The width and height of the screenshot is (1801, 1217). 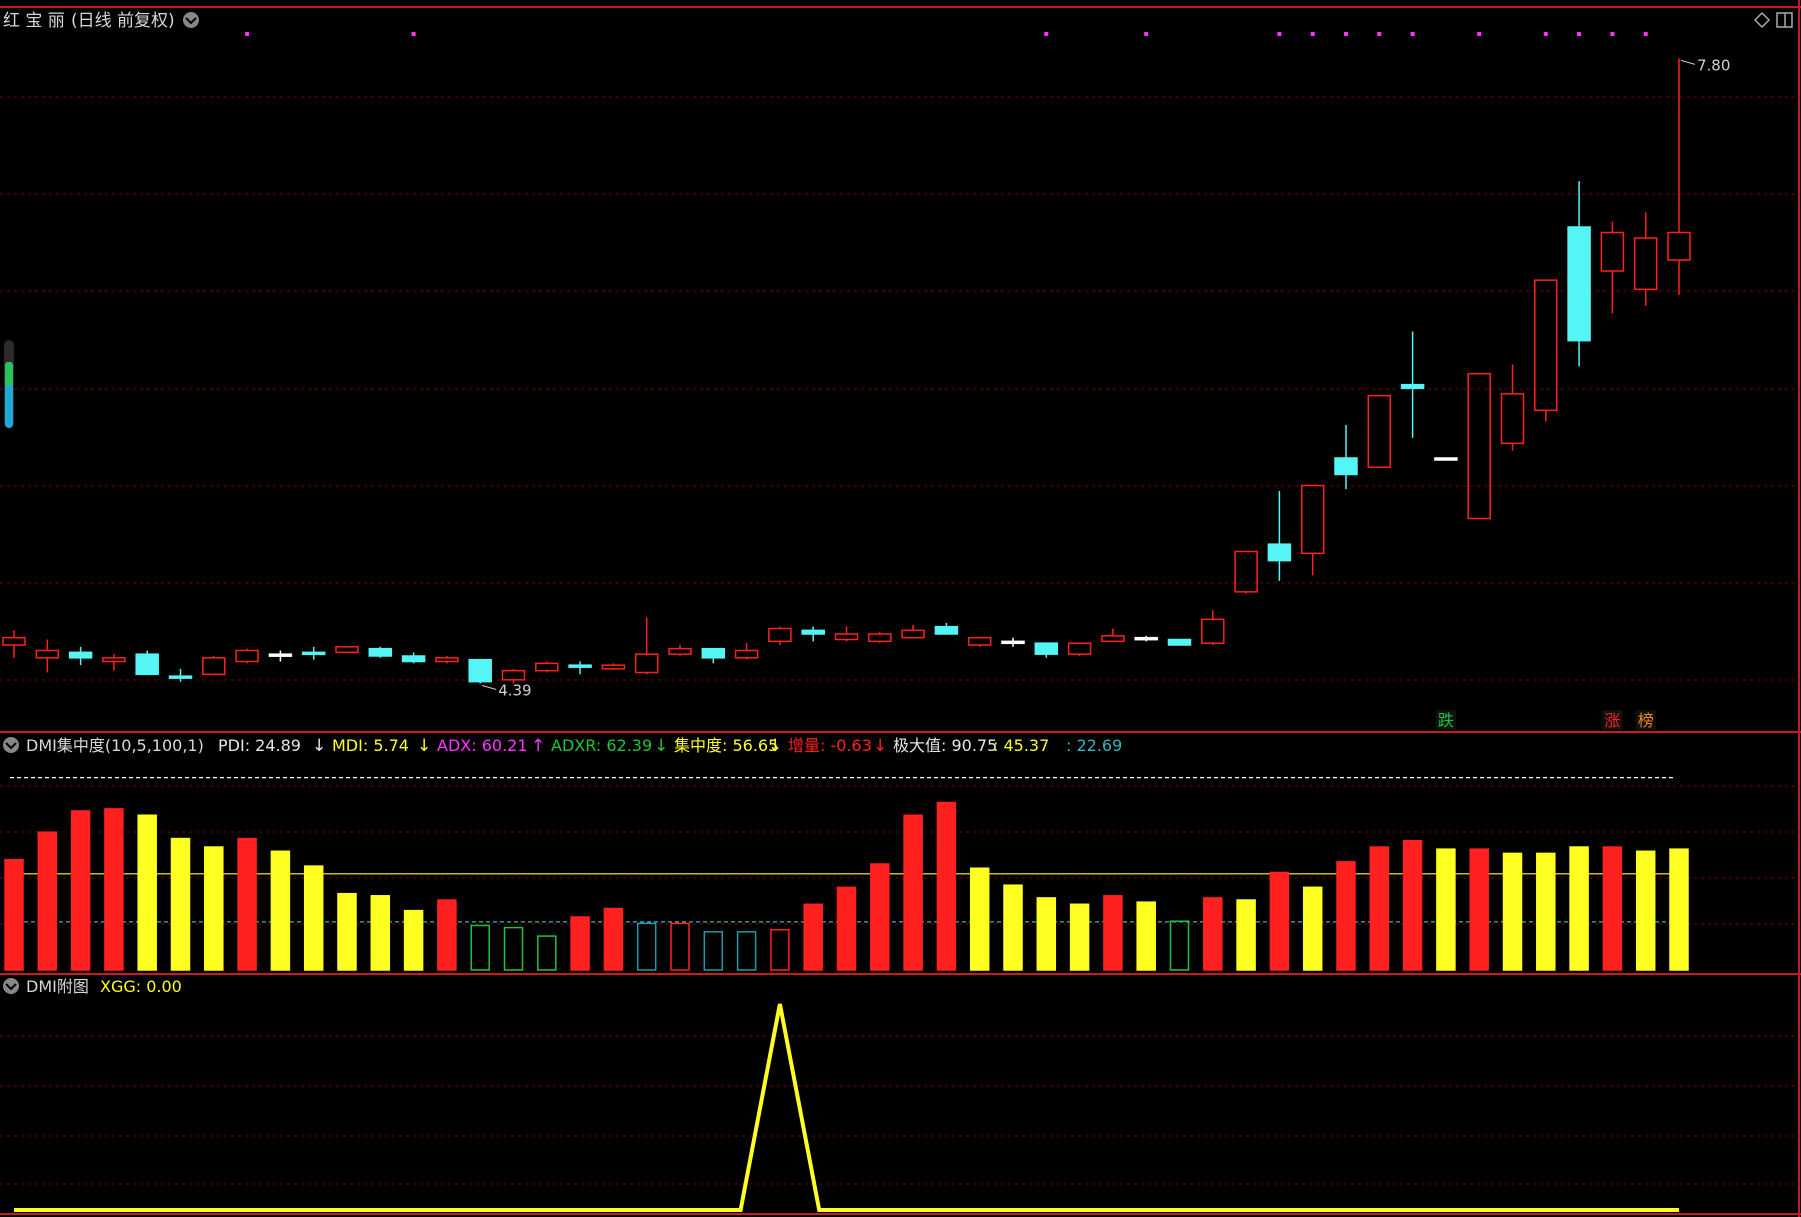 What do you see at coordinates (370, 745) in the screenshot?
I see `dmi-legend-item: MDI: 5.74` at bounding box center [370, 745].